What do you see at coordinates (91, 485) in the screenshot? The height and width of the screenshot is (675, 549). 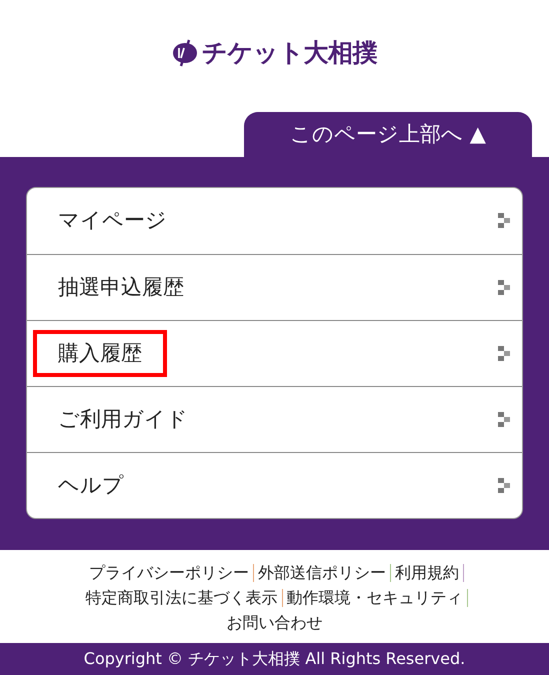 I see `menu-item-label: ヘルプ` at bounding box center [91, 485].